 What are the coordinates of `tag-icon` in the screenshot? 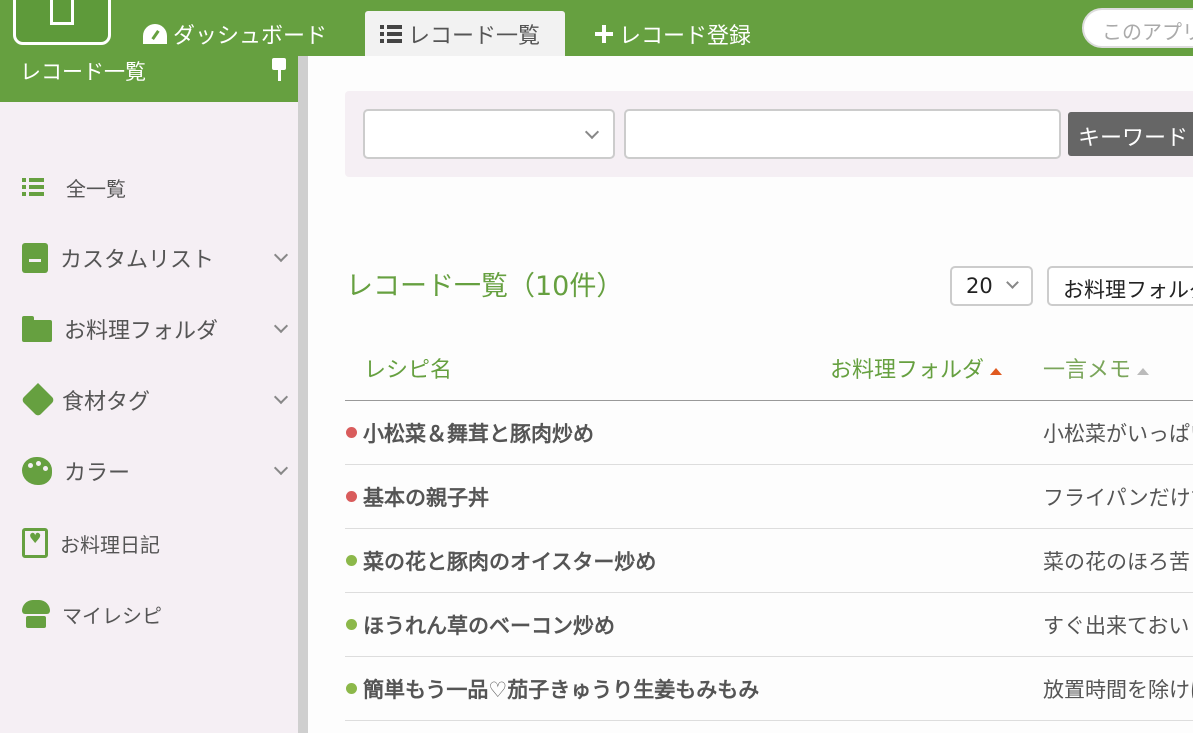 It's located at (38, 400).